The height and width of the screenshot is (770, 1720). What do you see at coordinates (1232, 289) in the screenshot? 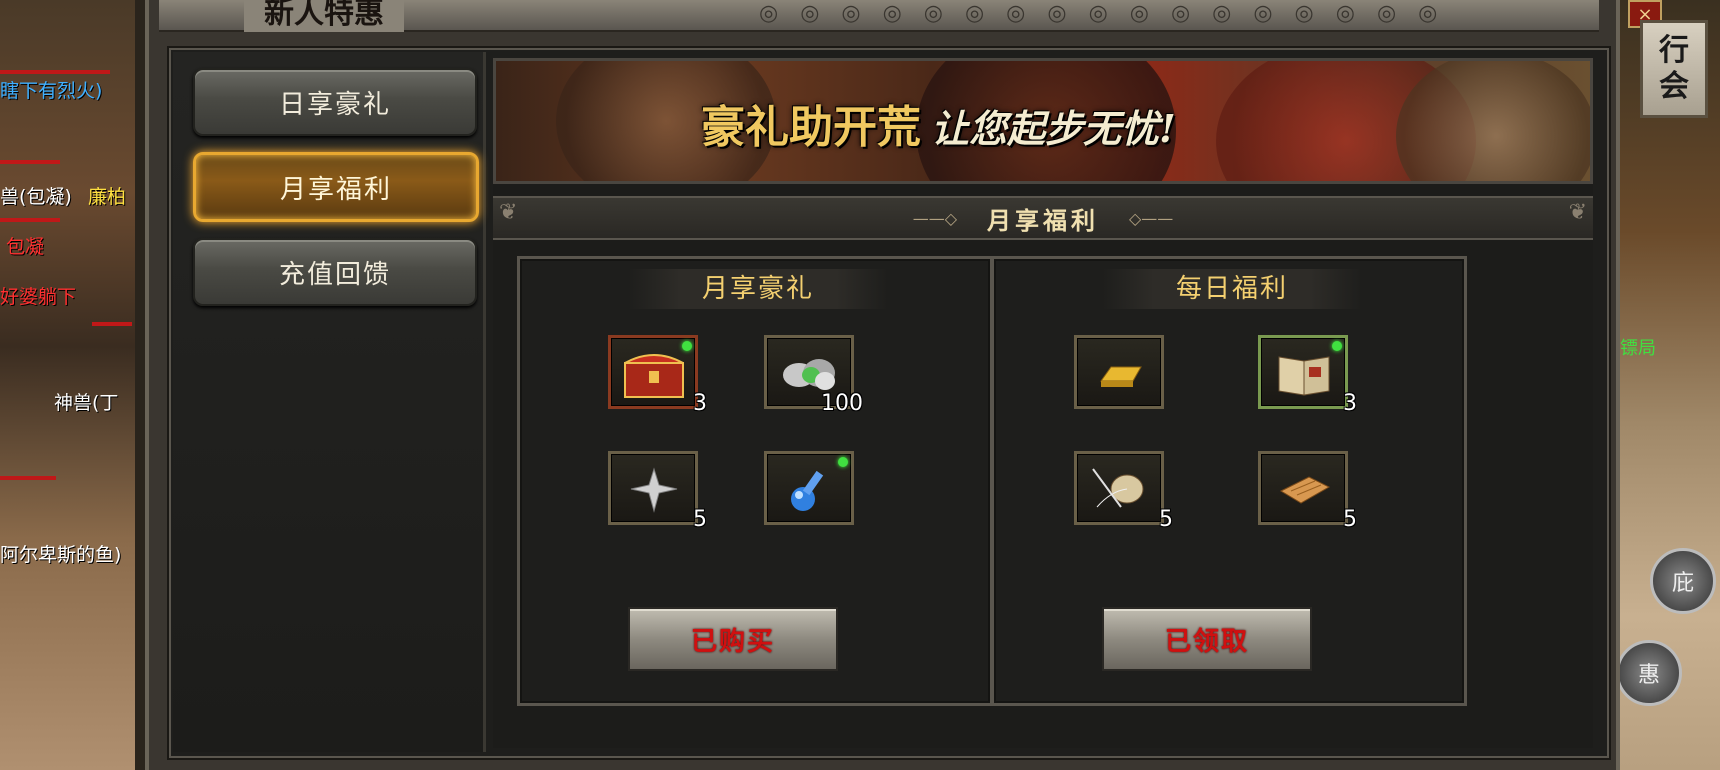
I see `daily-welfare-title: 每日福利` at bounding box center [1232, 289].